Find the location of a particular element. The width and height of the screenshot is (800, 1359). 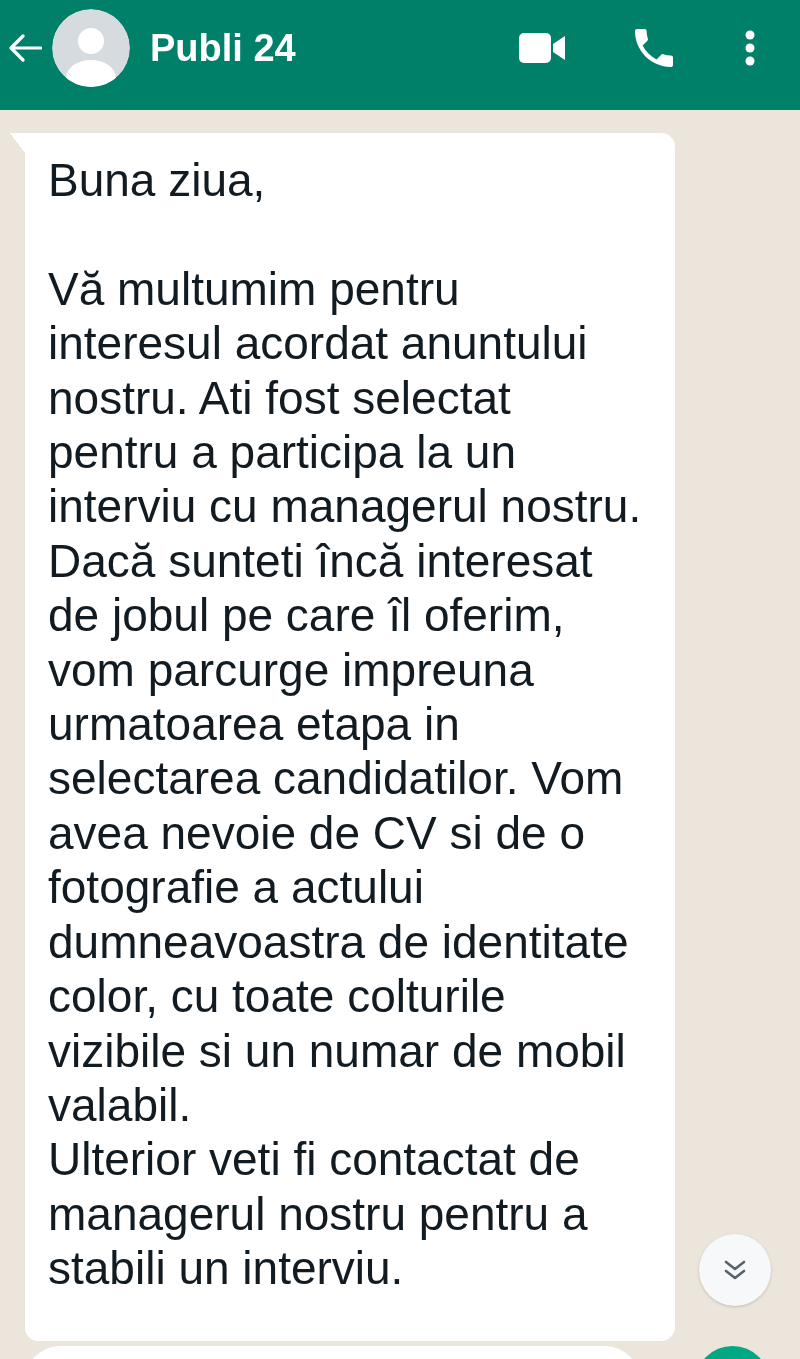

menu-icon is located at coordinates (750, 48).